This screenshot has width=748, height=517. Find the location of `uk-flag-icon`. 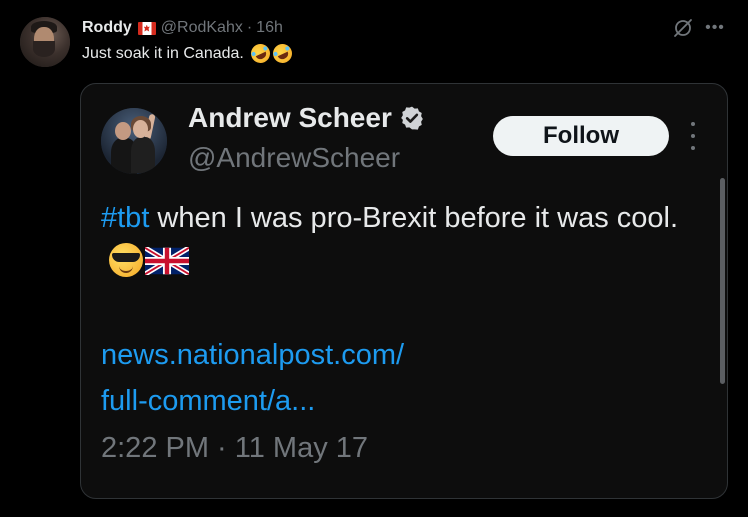

uk-flag-icon is located at coordinates (167, 261).